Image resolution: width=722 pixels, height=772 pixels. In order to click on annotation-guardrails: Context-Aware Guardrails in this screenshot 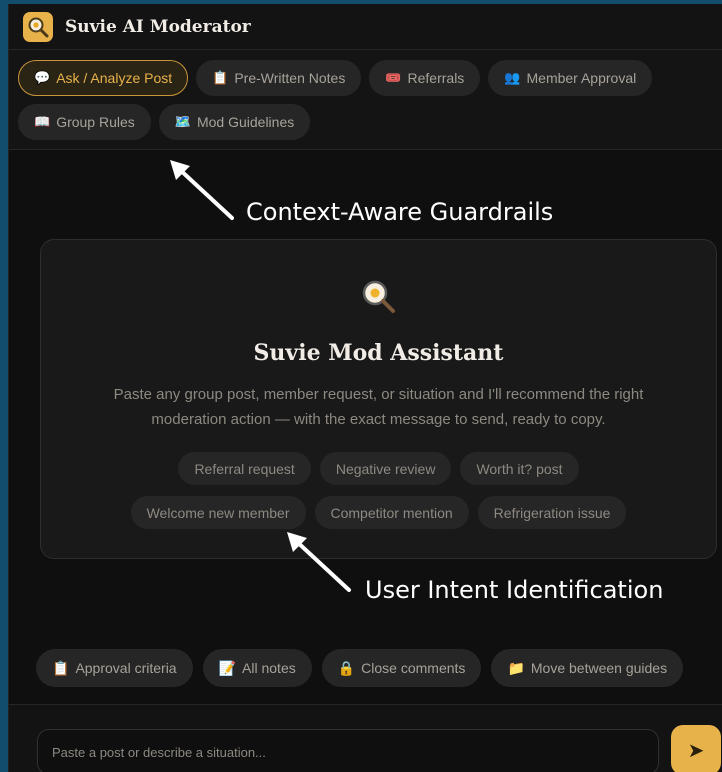, I will do `click(400, 212)`.